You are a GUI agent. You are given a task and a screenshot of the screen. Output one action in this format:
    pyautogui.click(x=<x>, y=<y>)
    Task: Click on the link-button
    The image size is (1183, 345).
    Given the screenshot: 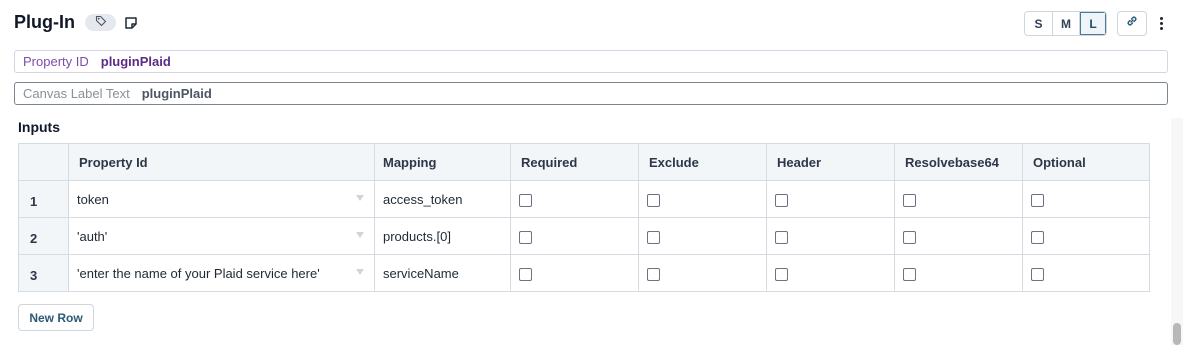 What is the action you would take?
    pyautogui.click(x=1132, y=23)
    